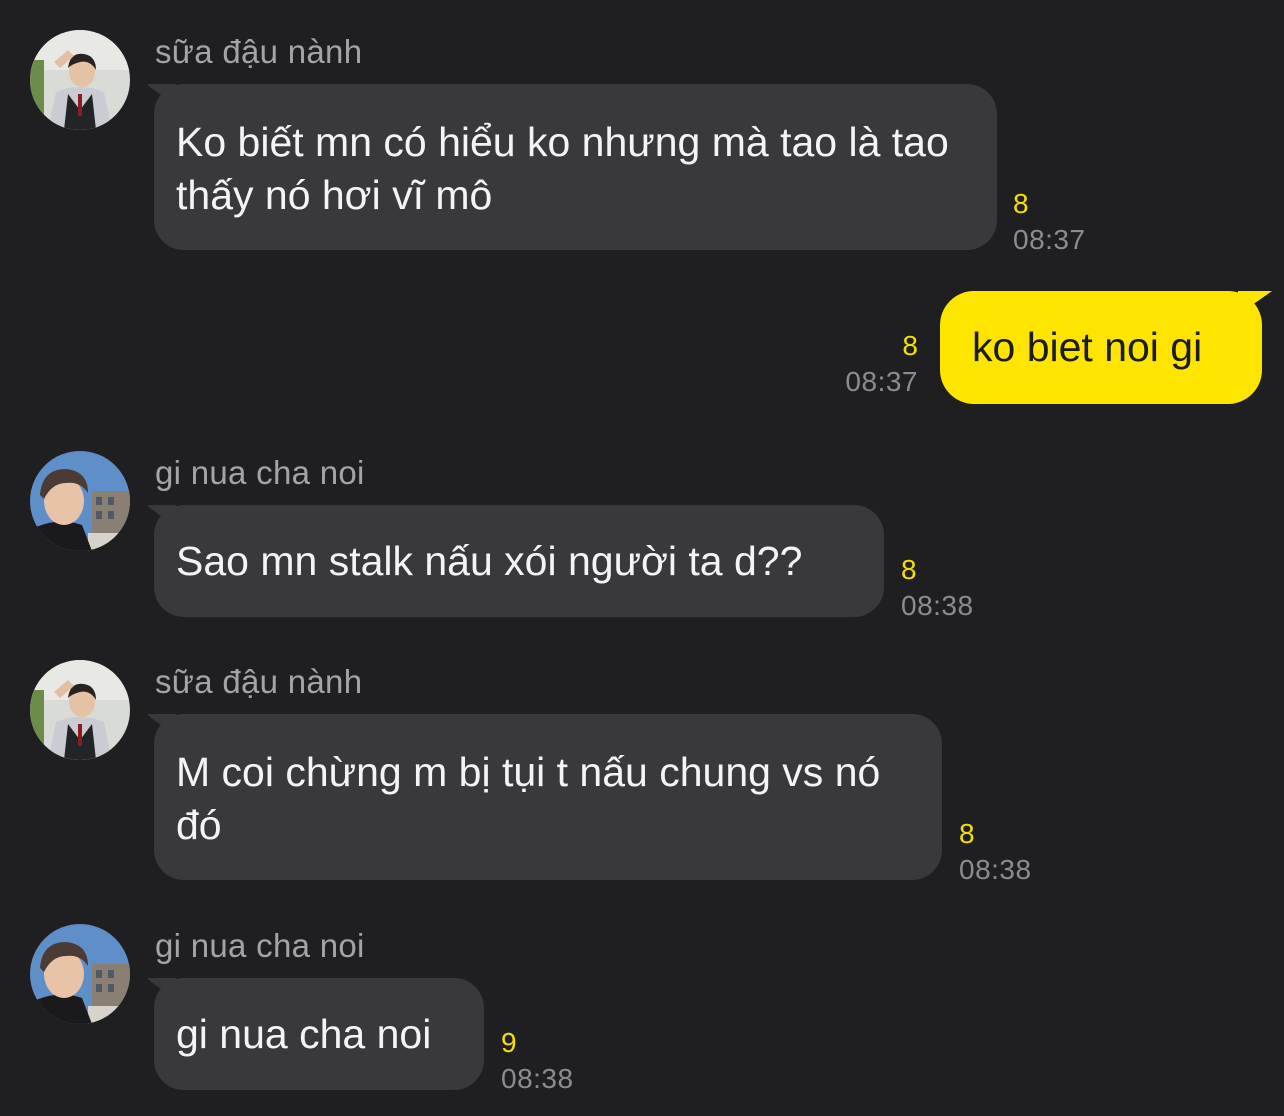  What do you see at coordinates (537, 1061) in the screenshot?
I see `message-meta: 9 08:38` at bounding box center [537, 1061].